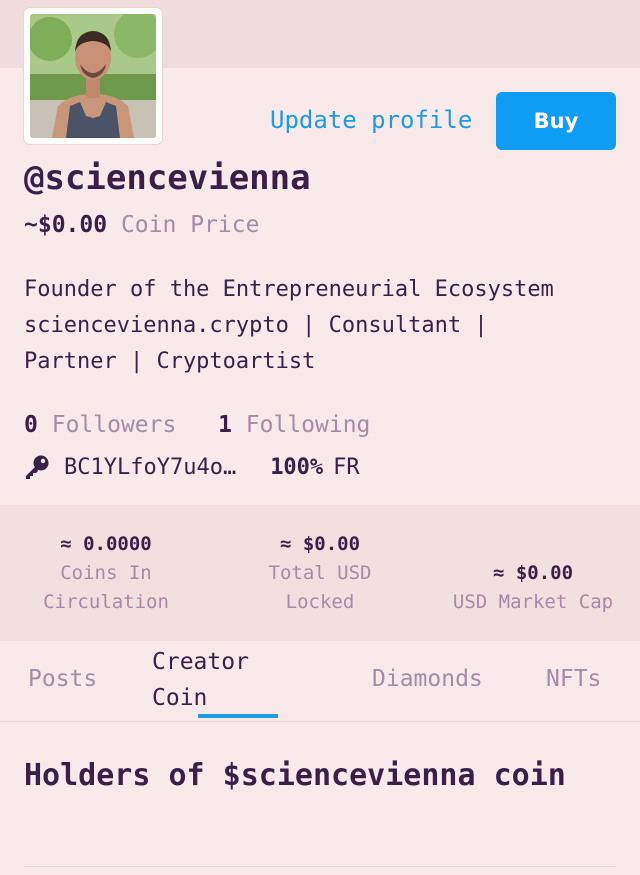  I want to click on followers-link: 0 Followers, so click(107, 425).